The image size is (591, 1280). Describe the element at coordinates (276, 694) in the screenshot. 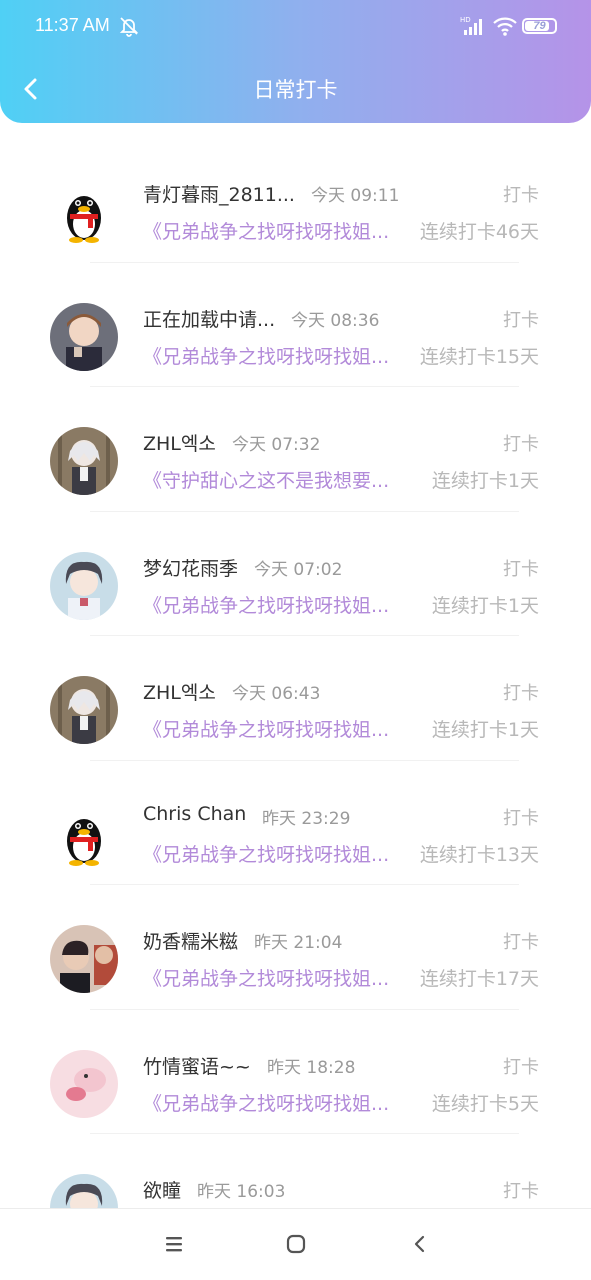

I see `checkin-time: 今天 06:43` at that location.